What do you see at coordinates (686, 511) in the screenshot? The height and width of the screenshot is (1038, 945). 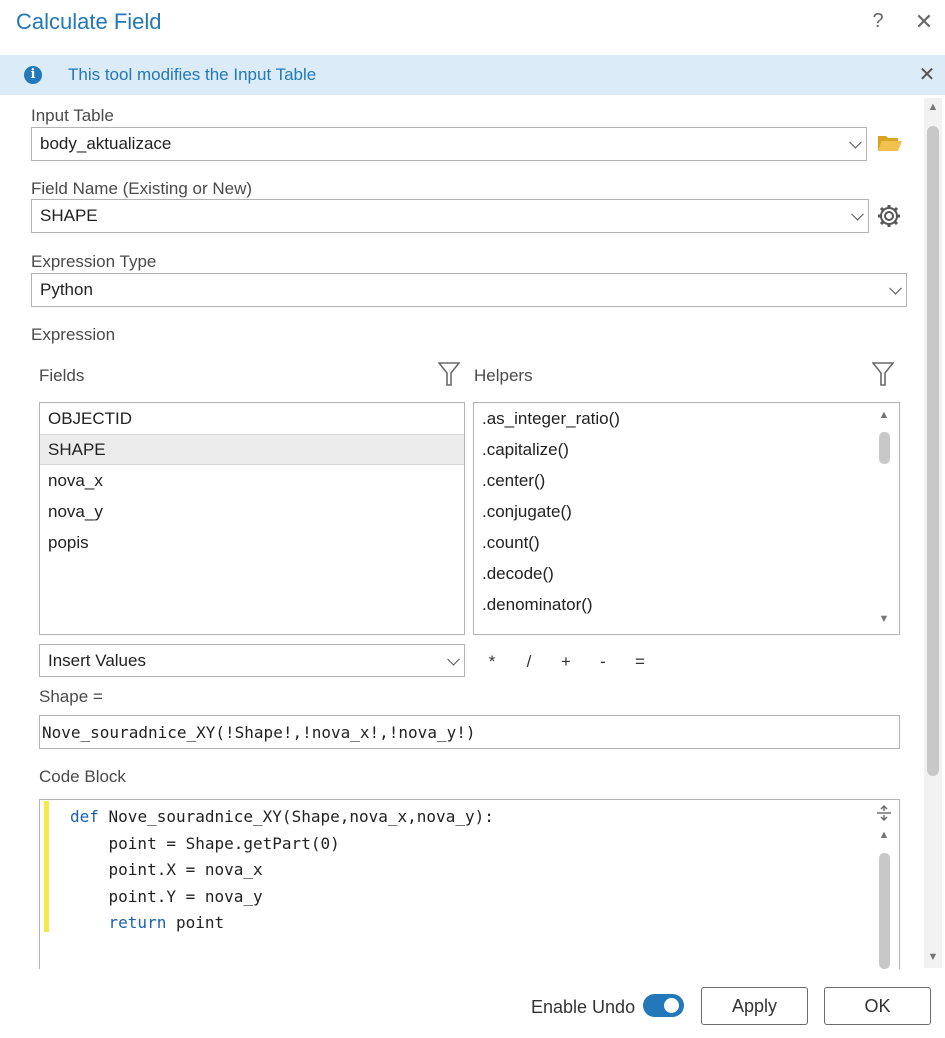 I see `list-item: .conjugate()` at bounding box center [686, 511].